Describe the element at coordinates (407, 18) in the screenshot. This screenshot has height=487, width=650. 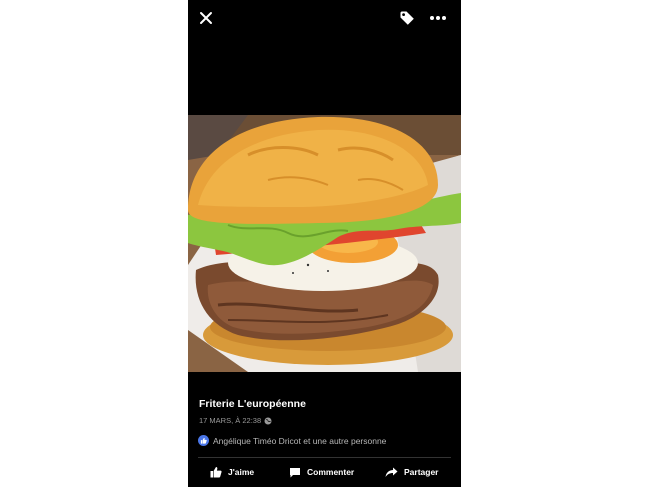
I see `tag-icon` at that location.